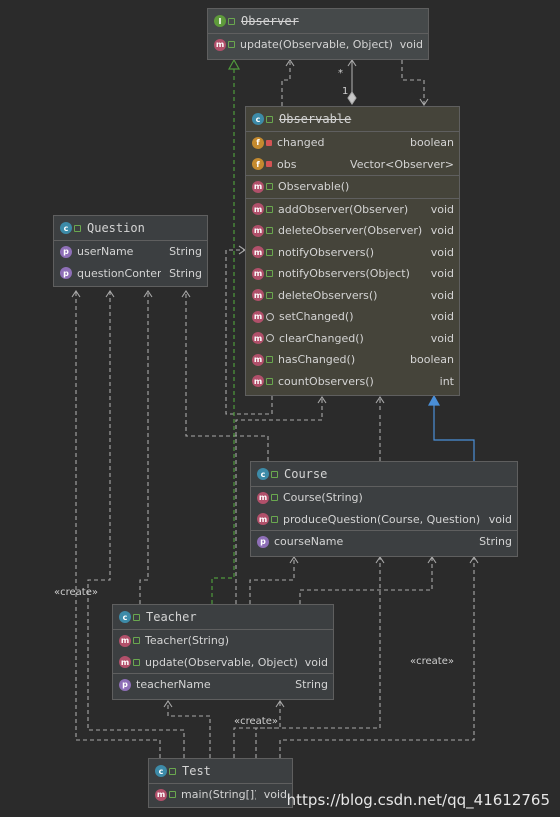 Image resolution: width=560 pixels, height=817 pixels. I want to click on class-header: c Question, so click(130, 228).